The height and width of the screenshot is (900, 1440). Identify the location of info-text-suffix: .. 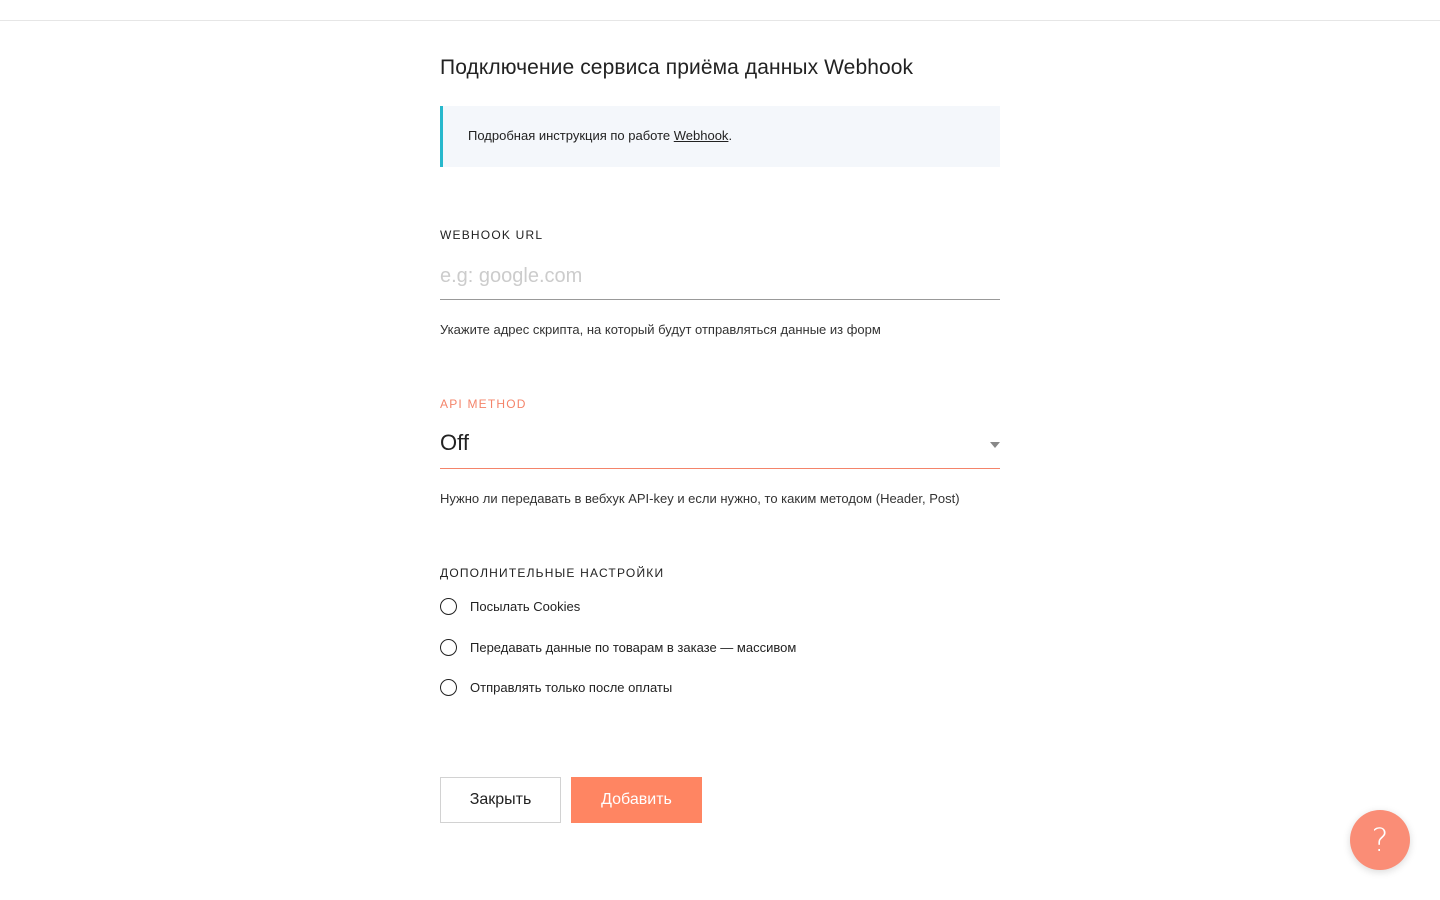
(730, 135).